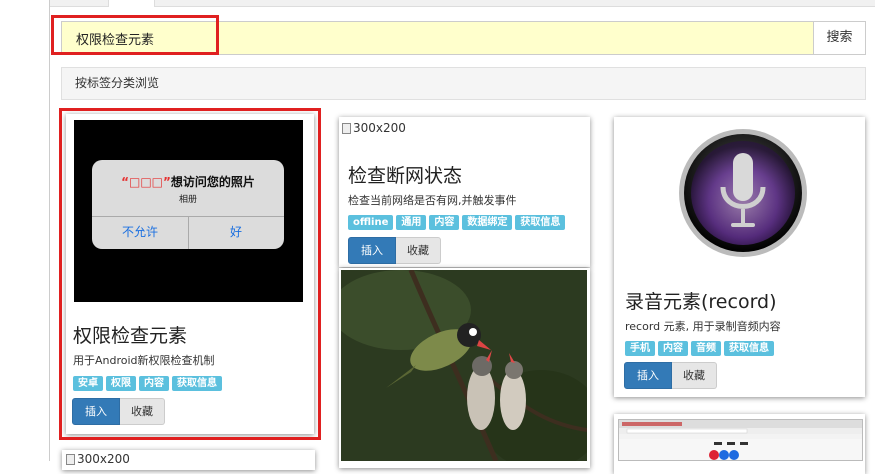 This screenshot has width=875, height=474. Describe the element at coordinates (144, 360) in the screenshot. I see `card-description: 用于Android新权限检查机制` at that location.